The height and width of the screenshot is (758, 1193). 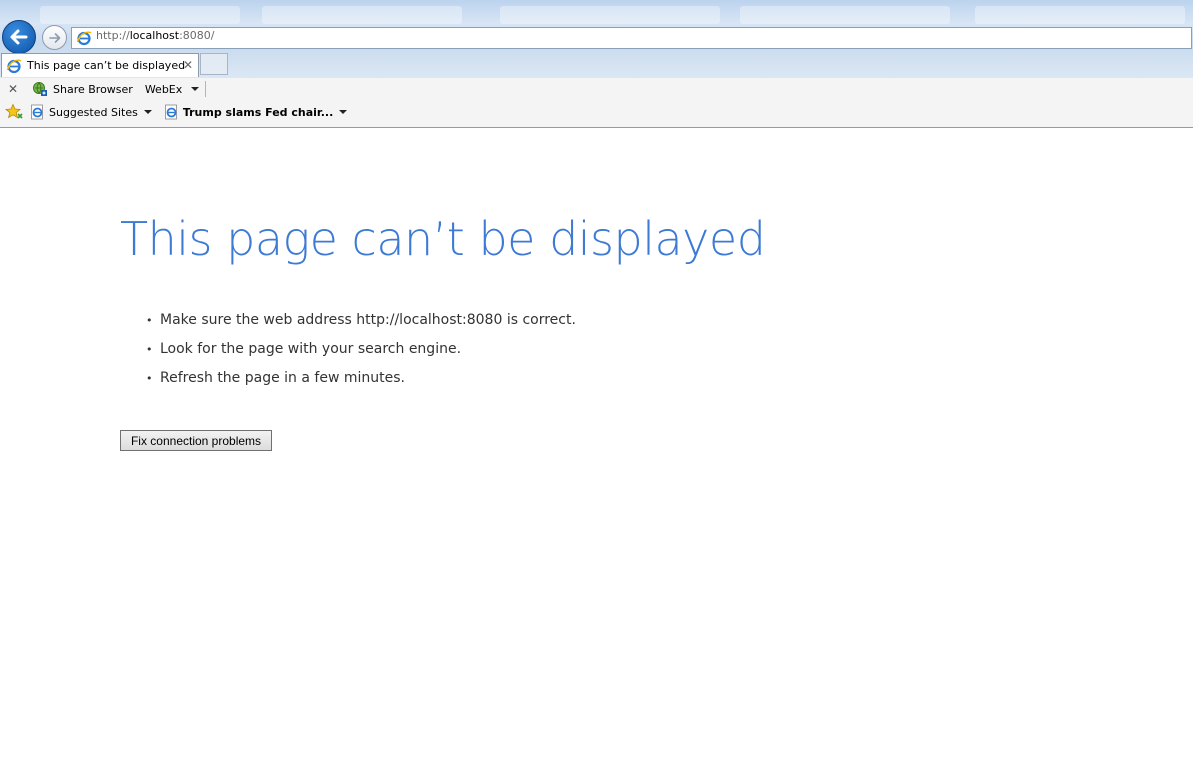 I want to click on forward-button, so click(x=54, y=37).